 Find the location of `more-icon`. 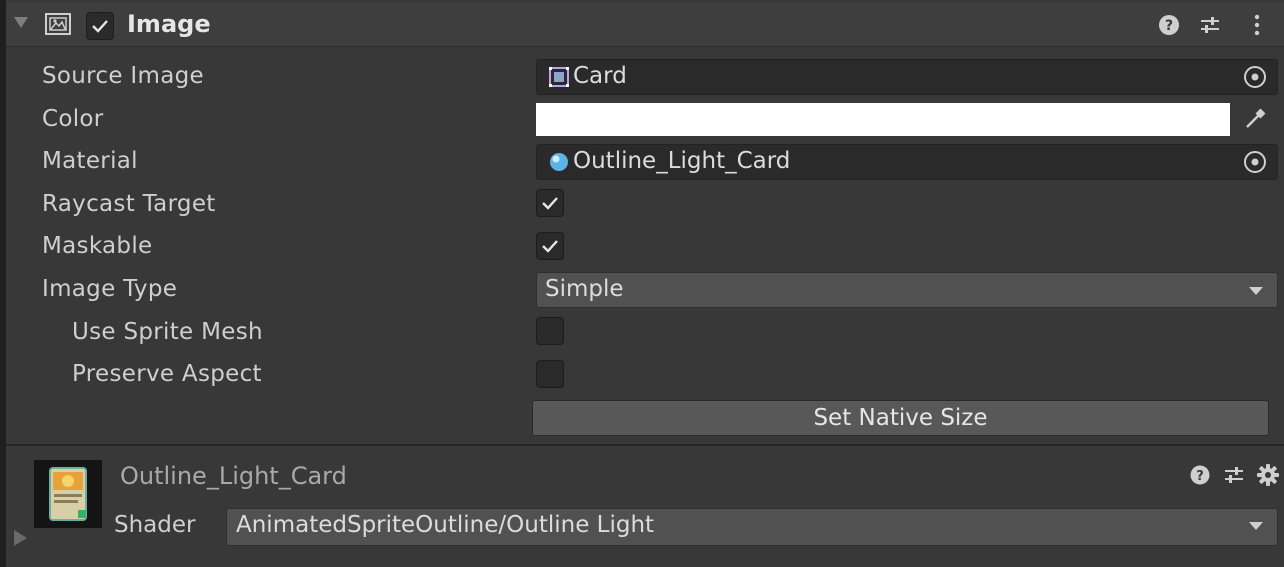

more-icon is located at coordinates (1257, 25).